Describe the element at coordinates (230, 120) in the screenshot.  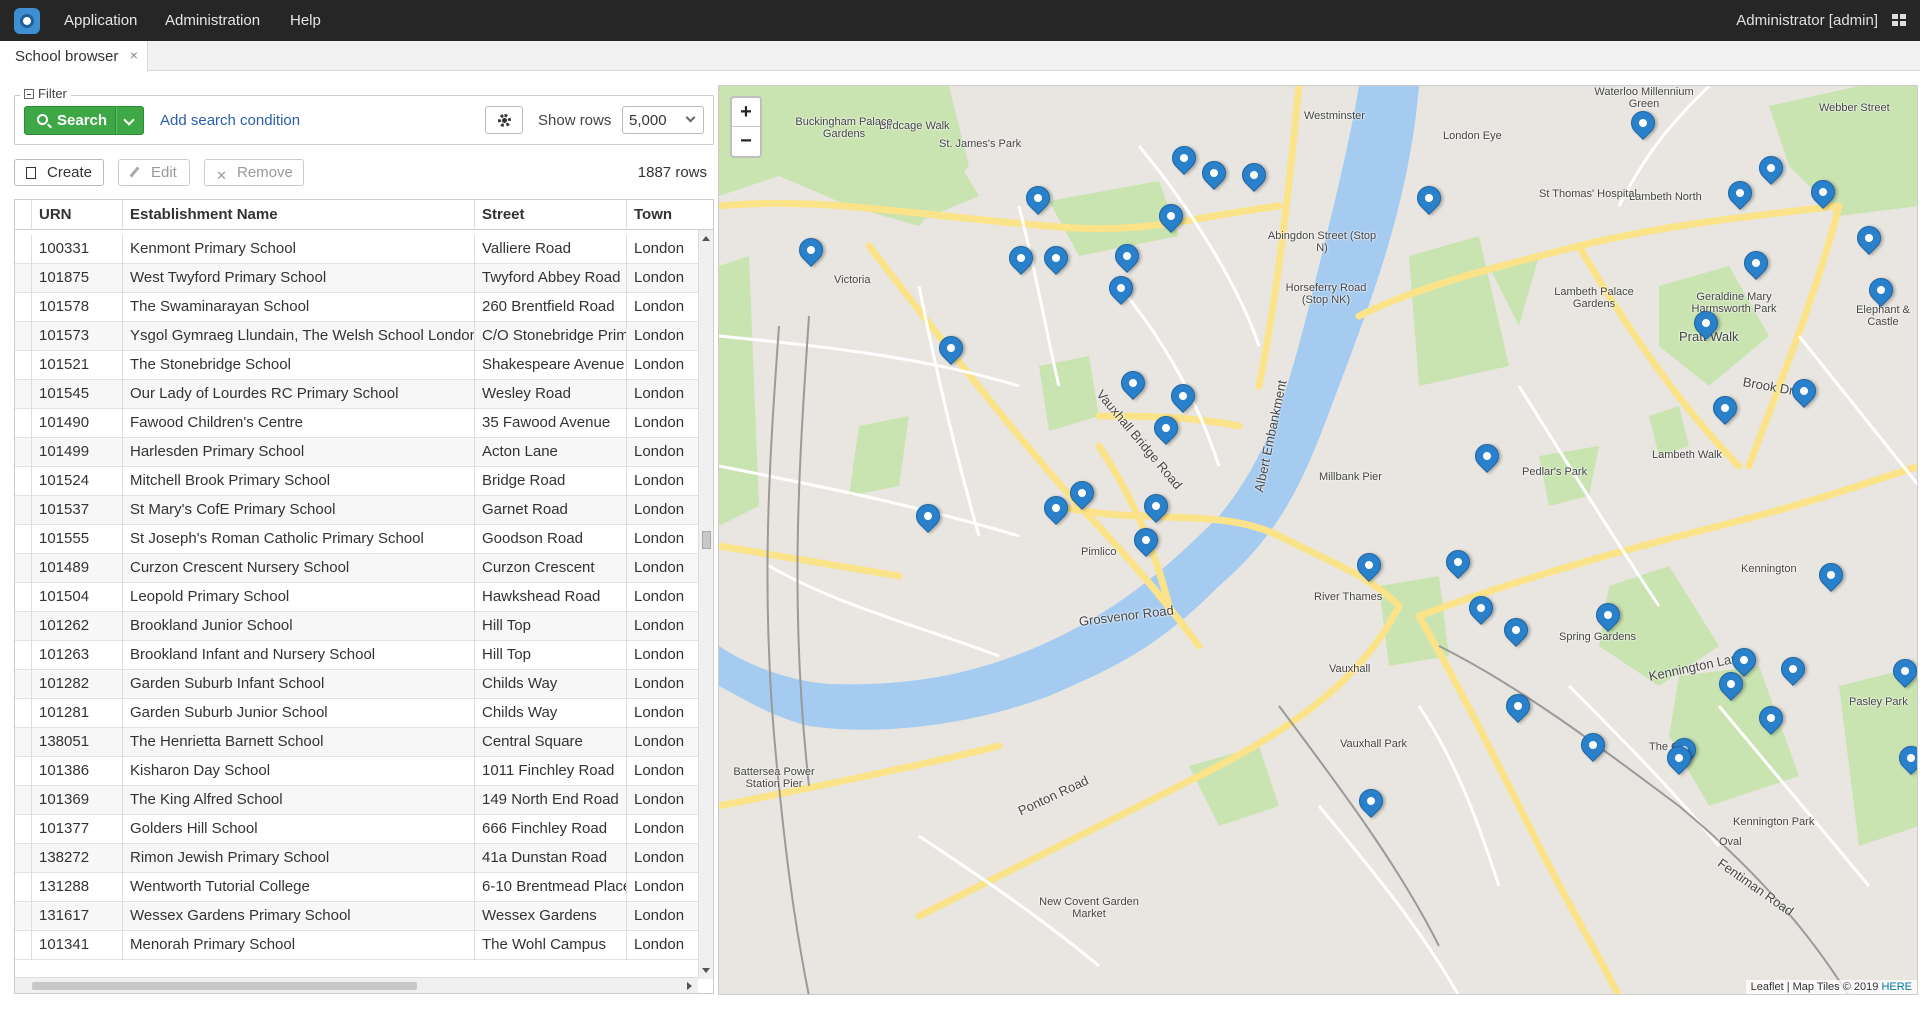
I see `add-search-condition-link: Add search condition` at that location.